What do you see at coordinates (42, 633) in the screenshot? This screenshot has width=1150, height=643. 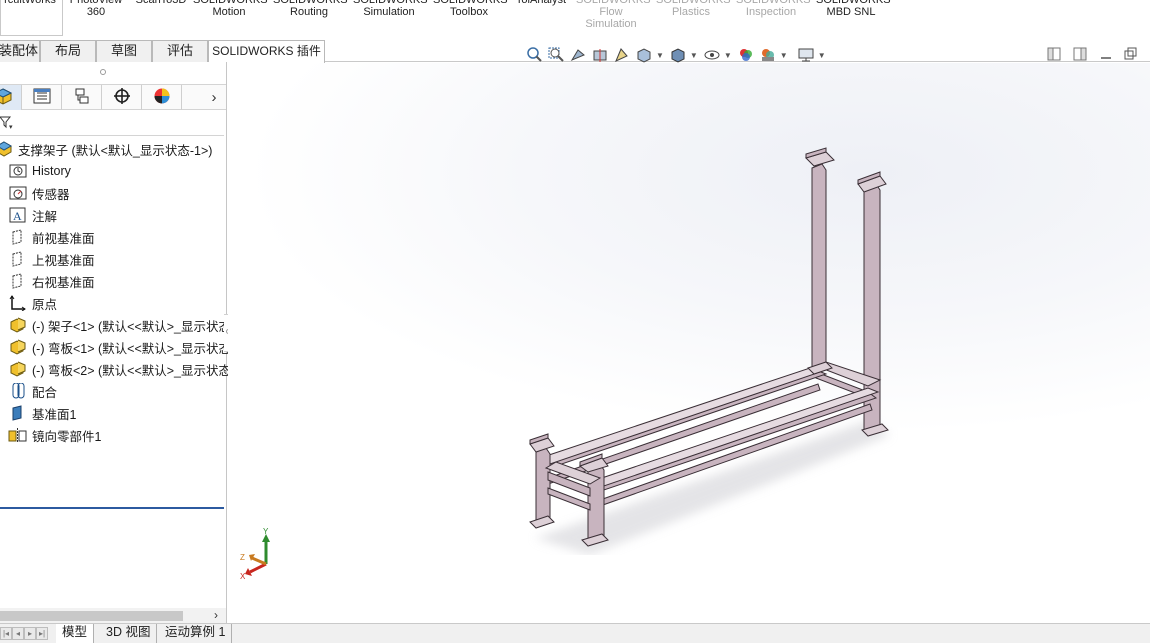 I see `last-tab-icon: ▸|` at bounding box center [42, 633].